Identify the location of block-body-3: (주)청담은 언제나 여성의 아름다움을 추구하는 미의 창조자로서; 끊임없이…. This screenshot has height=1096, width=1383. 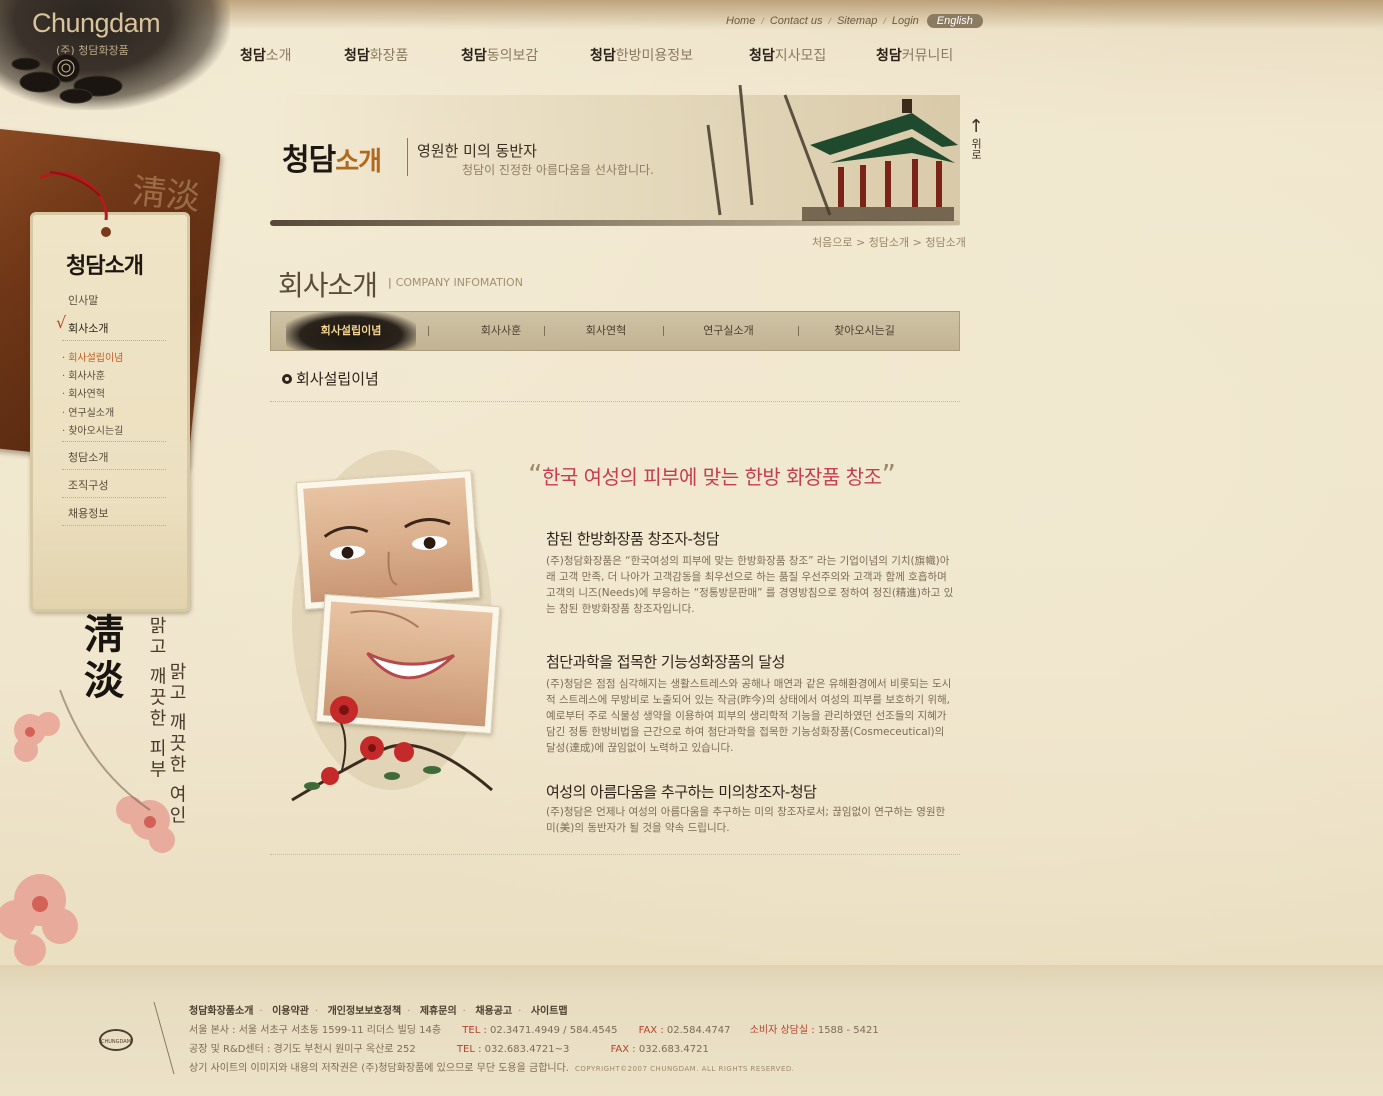
(746, 820).